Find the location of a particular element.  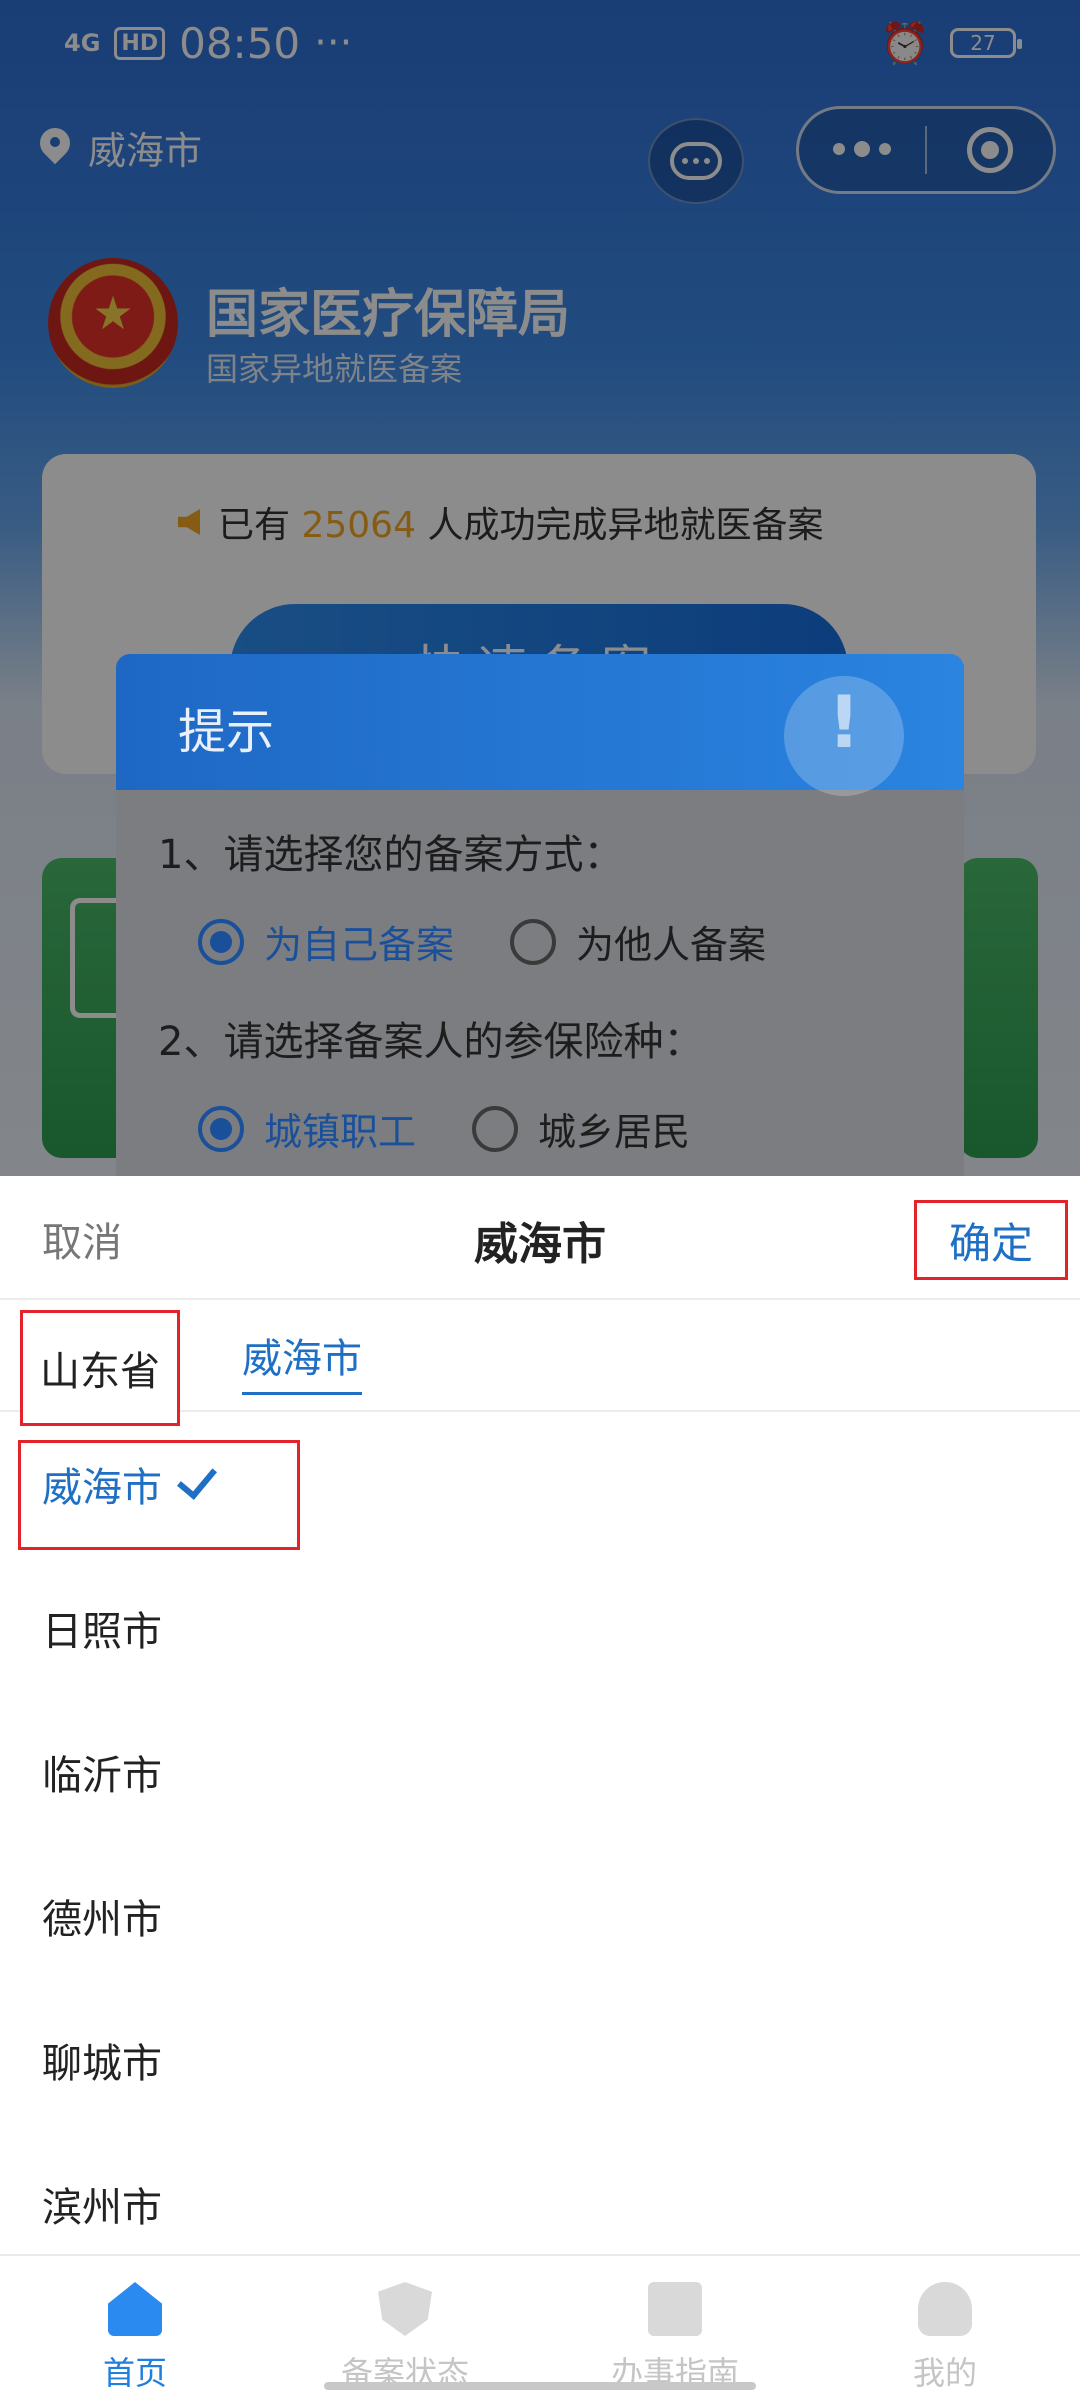

tabbar-mine: 我的 is located at coordinates (945, 2328).